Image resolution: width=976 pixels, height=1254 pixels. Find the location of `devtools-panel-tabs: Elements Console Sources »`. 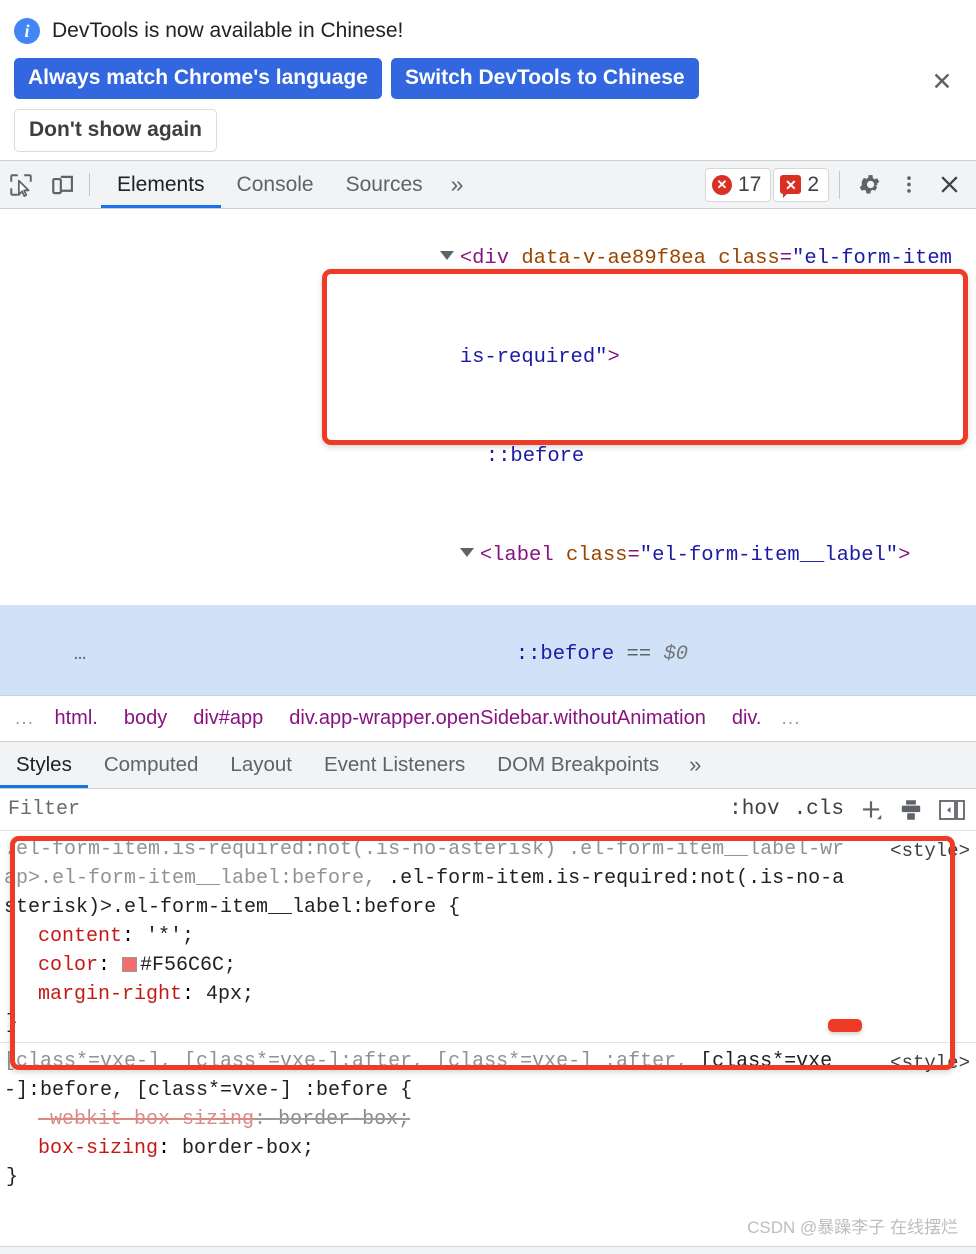

devtools-panel-tabs: Elements Console Sources » is located at coordinates (288, 184).